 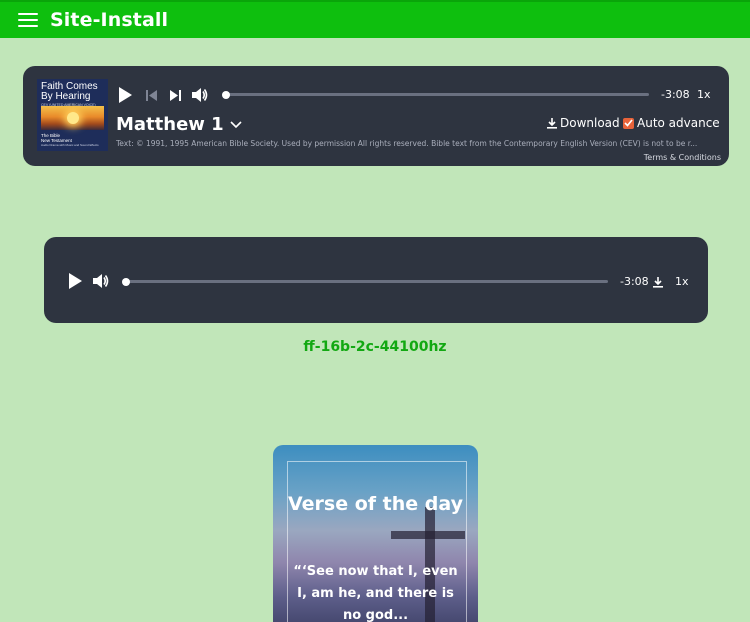 I want to click on cover-bottom-text: The Bible New Testament, so click(x=56, y=138).